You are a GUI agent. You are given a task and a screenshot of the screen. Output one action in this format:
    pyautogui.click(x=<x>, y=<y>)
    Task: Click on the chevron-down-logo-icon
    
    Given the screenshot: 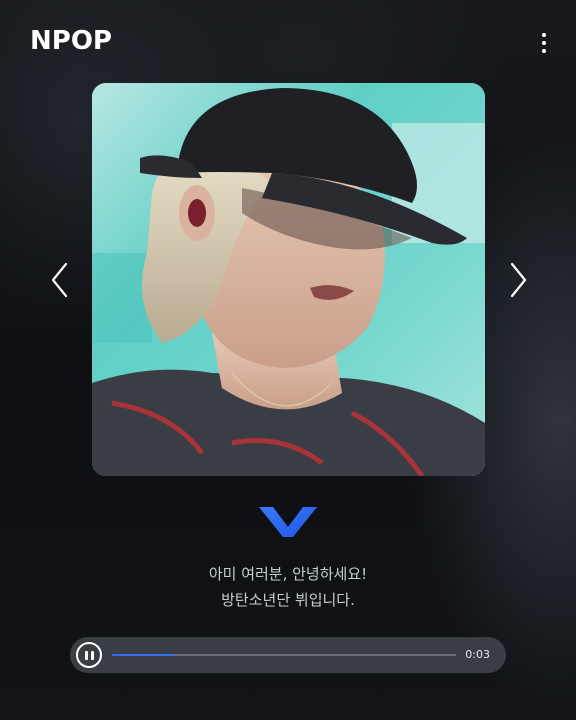 What is the action you would take?
    pyautogui.click(x=288, y=522)
    